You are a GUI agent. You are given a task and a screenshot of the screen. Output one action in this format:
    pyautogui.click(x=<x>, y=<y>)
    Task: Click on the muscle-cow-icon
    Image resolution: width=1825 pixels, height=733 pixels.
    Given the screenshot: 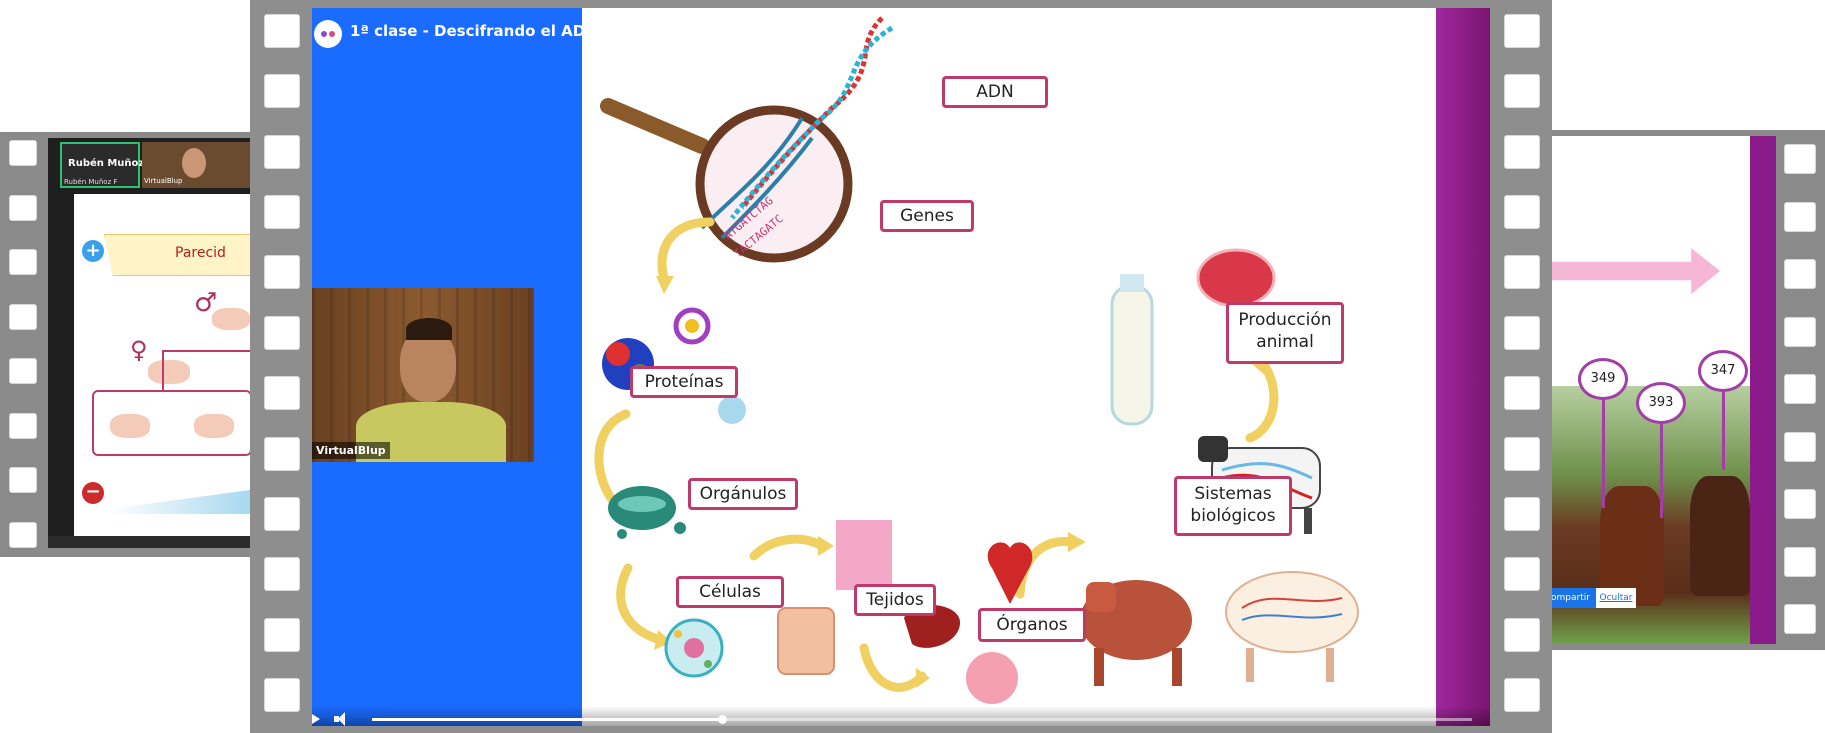 What is the action you would take?
    pyautogui.click(x=1136, y=633)
    